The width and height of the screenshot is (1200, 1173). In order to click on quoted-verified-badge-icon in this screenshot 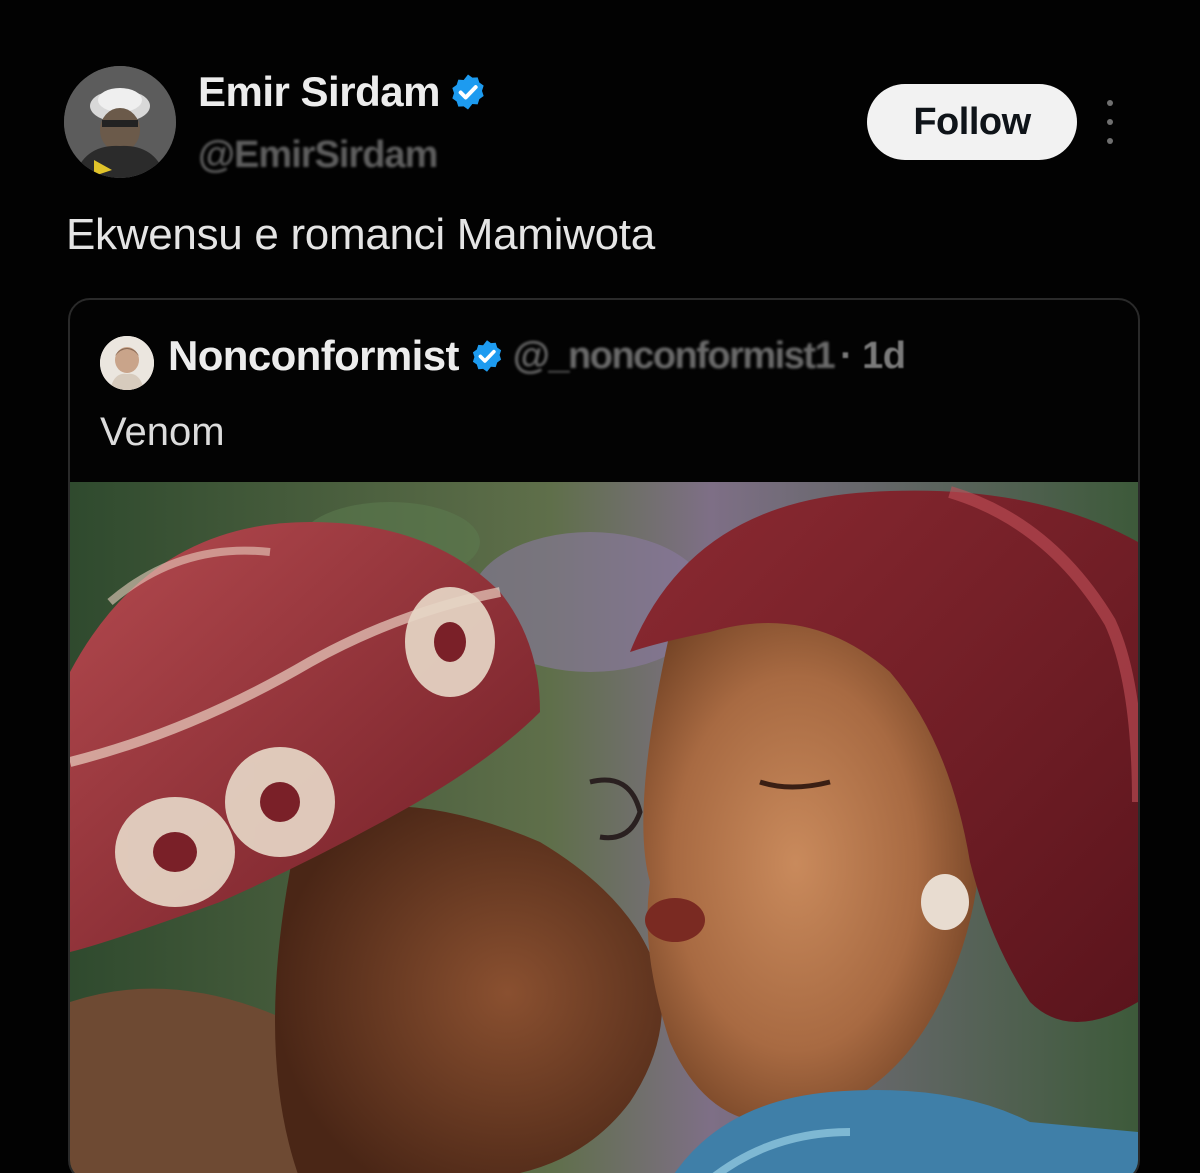, I will do `click(487, 356)`.